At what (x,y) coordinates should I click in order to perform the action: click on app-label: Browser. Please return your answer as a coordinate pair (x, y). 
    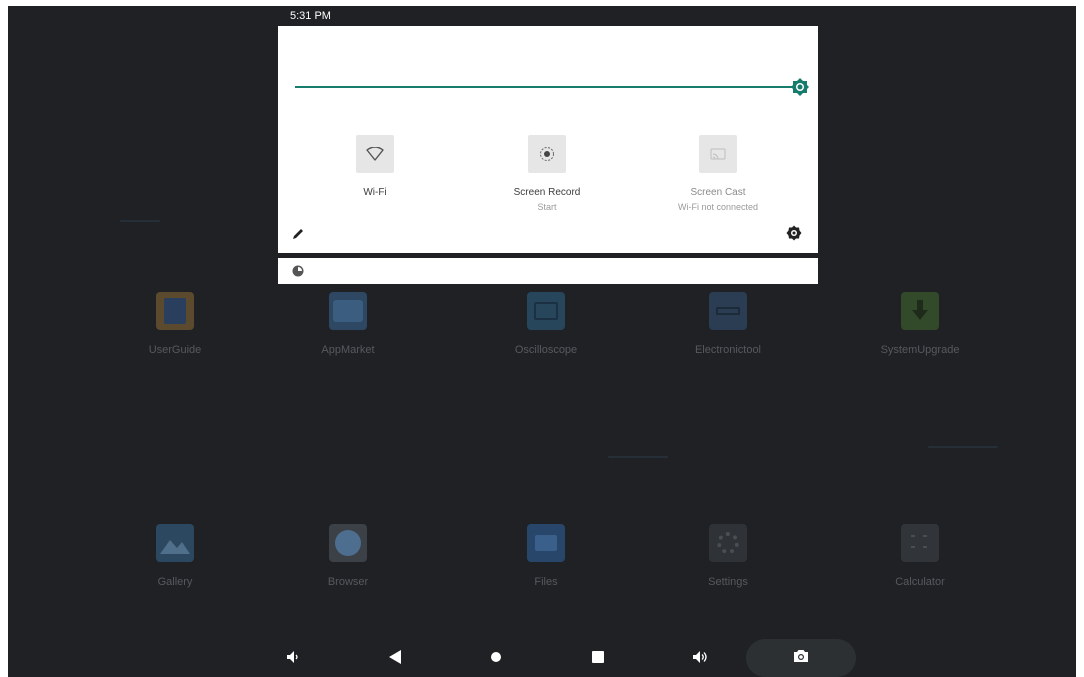
    Looking at the image, I should click on (348, 582).